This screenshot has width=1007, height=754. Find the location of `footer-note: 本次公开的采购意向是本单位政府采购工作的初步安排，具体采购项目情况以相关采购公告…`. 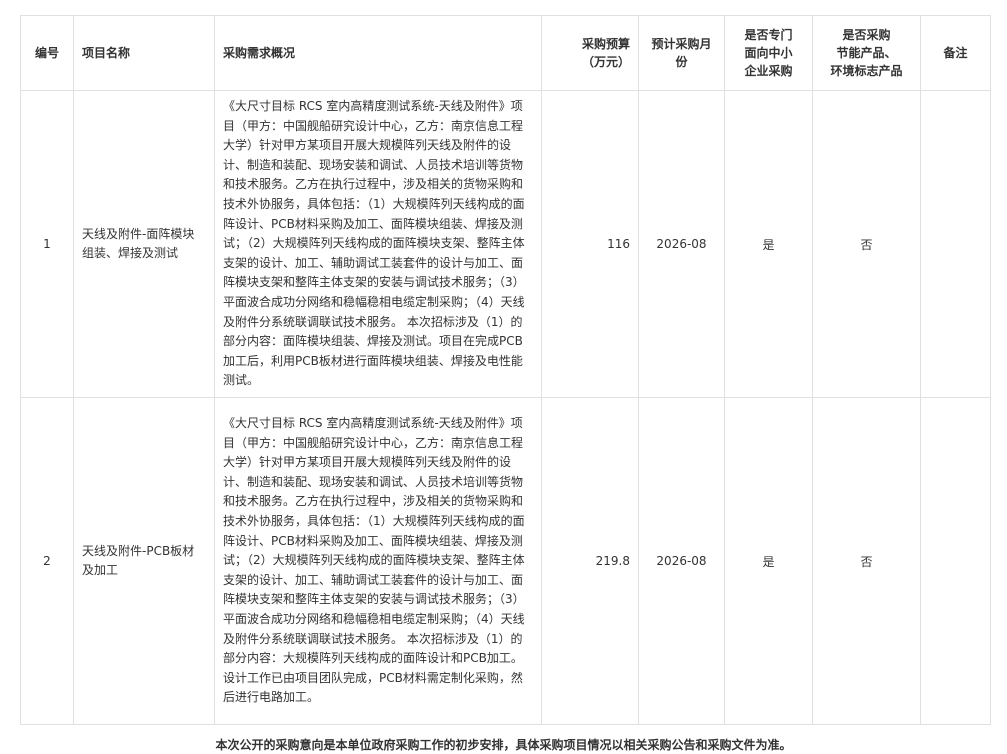

footer-note: 本次公开的采购意向是本单位政府采购工作的初步安排，具体采购项目情况以相关采购公告… is located at coordinates (503, 745).